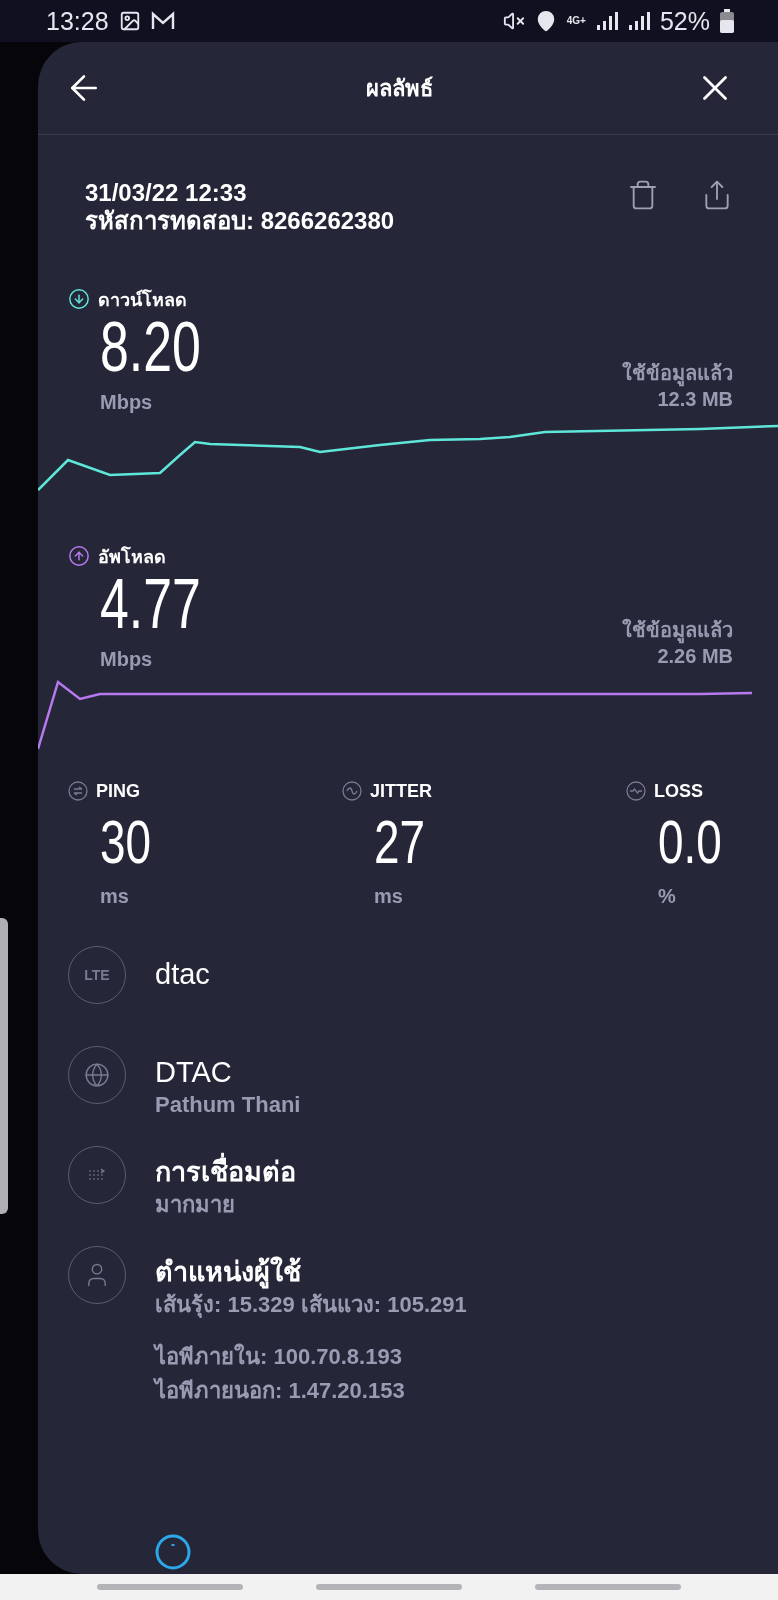 Image resolution: width=778 pixels, height=1600 pixels. What do you see at coordinates (182, 975) in the screenshot?
I see `detail-title: dtac` at bounding box center [182, 975].